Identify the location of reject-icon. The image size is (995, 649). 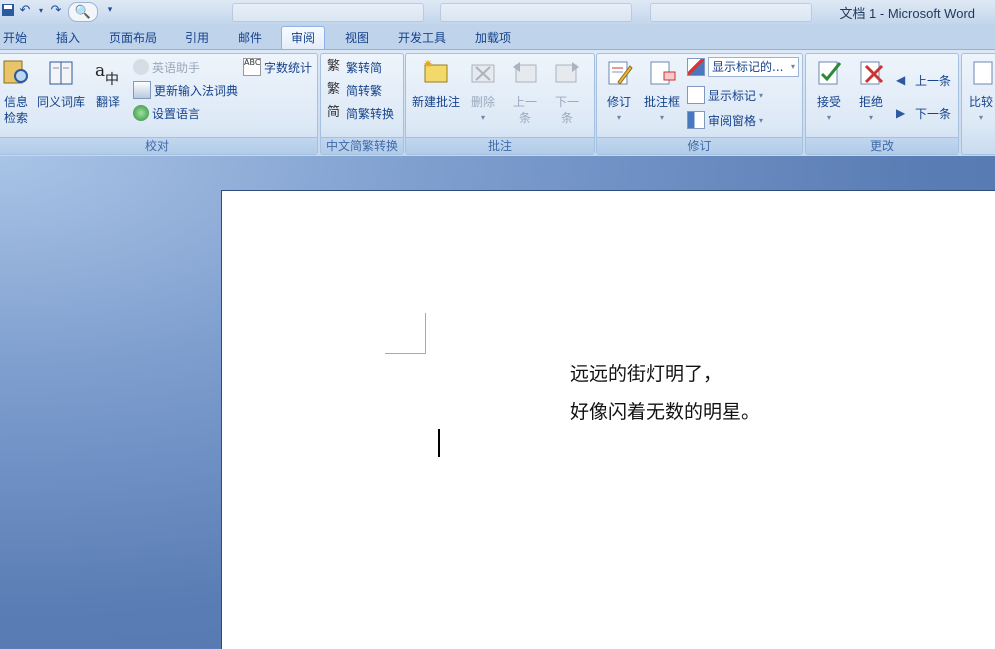
(872, 73).